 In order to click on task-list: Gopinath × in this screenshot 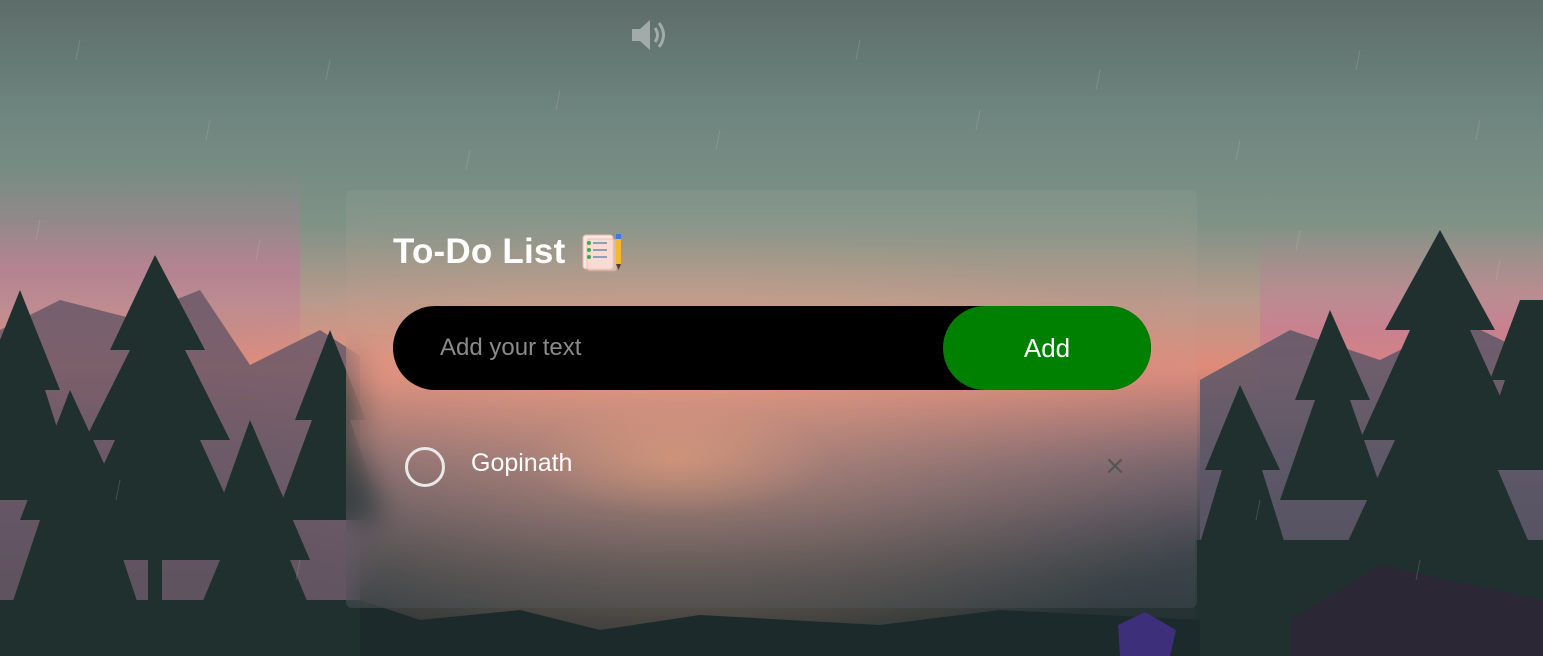, I will do `click(772, 468)`.